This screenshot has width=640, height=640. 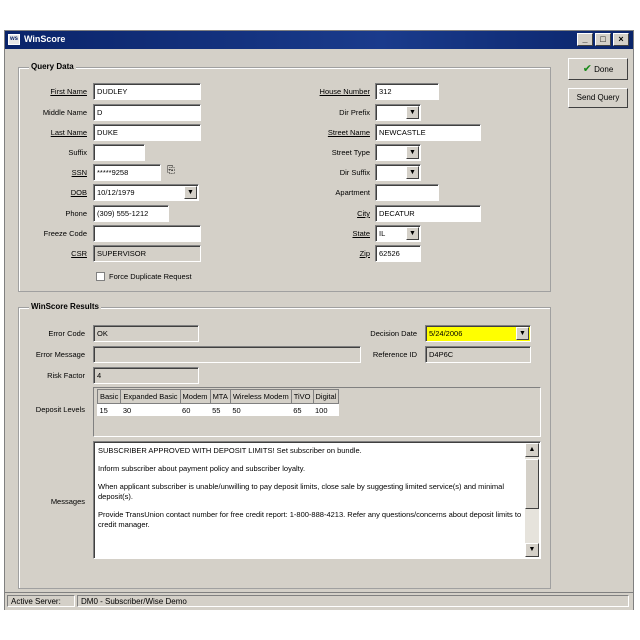 What do you see at coordinates (393, 333) in the screenshot?
I see `decision-date-label: Decision Date` at bounding box center [393, 333].